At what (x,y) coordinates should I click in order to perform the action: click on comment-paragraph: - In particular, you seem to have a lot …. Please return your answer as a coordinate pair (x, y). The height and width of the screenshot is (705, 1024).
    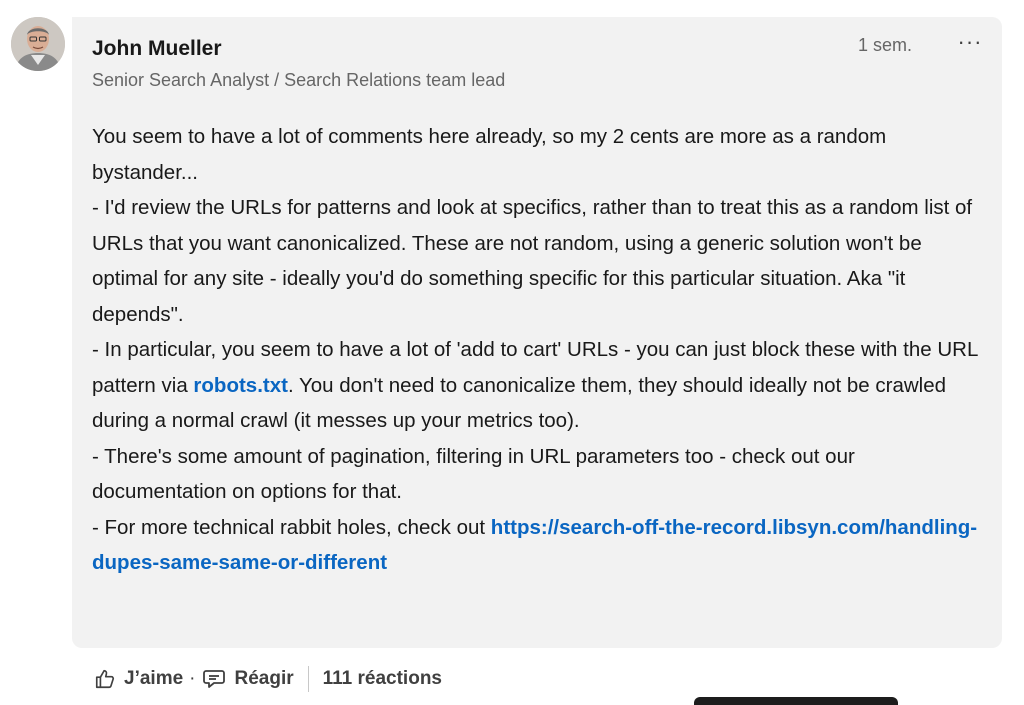
    Looking at the image, I should click on (542, 385).